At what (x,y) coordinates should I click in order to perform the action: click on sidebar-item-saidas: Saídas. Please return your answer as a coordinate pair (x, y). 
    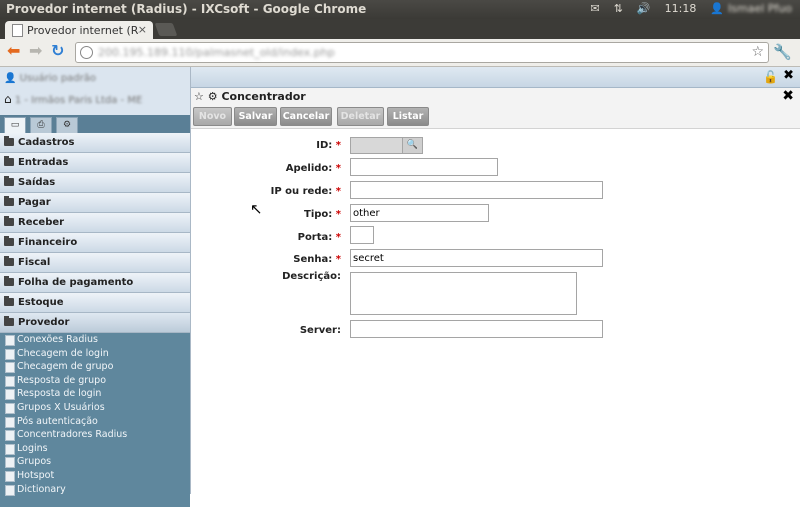
    Looking at the image, I should click on (95, 183).